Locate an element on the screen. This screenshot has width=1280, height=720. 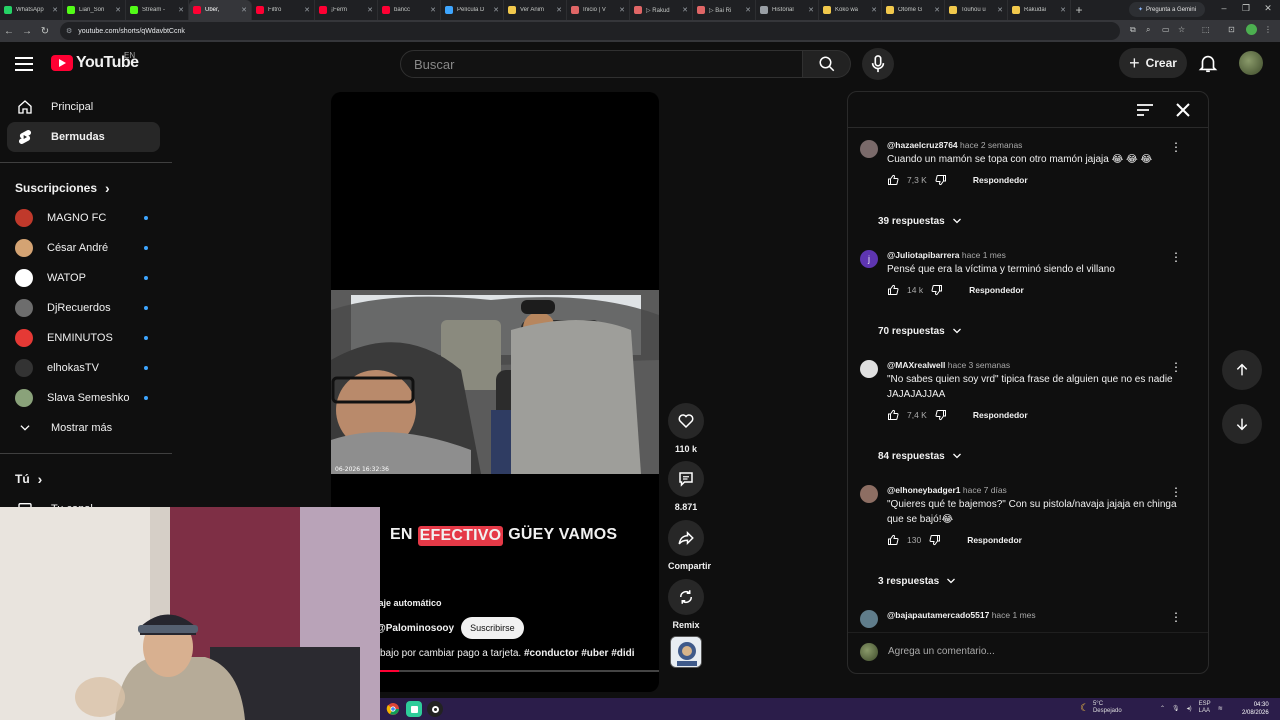
hashtags: #conductor #uber #didi is located at coordinates (579, 653).